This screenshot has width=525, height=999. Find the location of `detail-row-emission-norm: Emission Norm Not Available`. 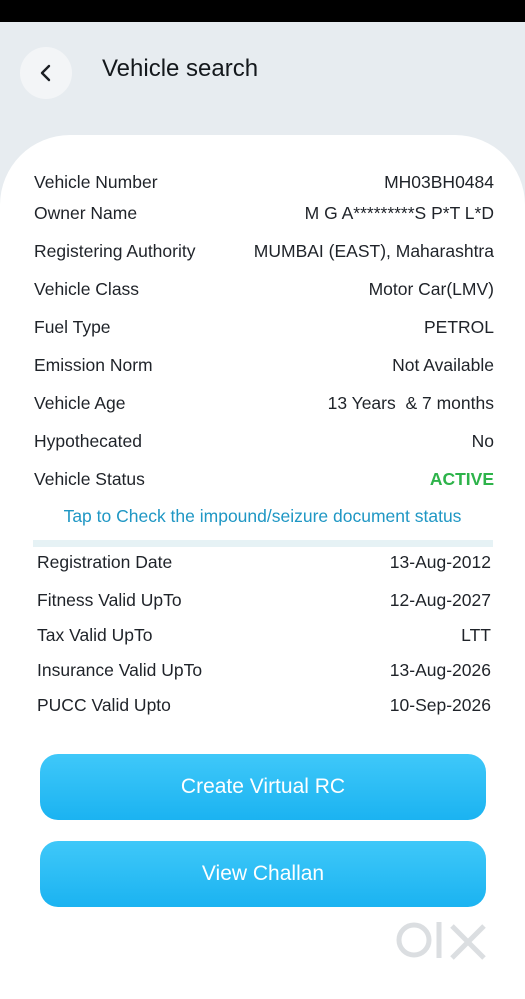

detail-row-emission-norm: Emission Norm Not Available is located at coordinates (264, 365).